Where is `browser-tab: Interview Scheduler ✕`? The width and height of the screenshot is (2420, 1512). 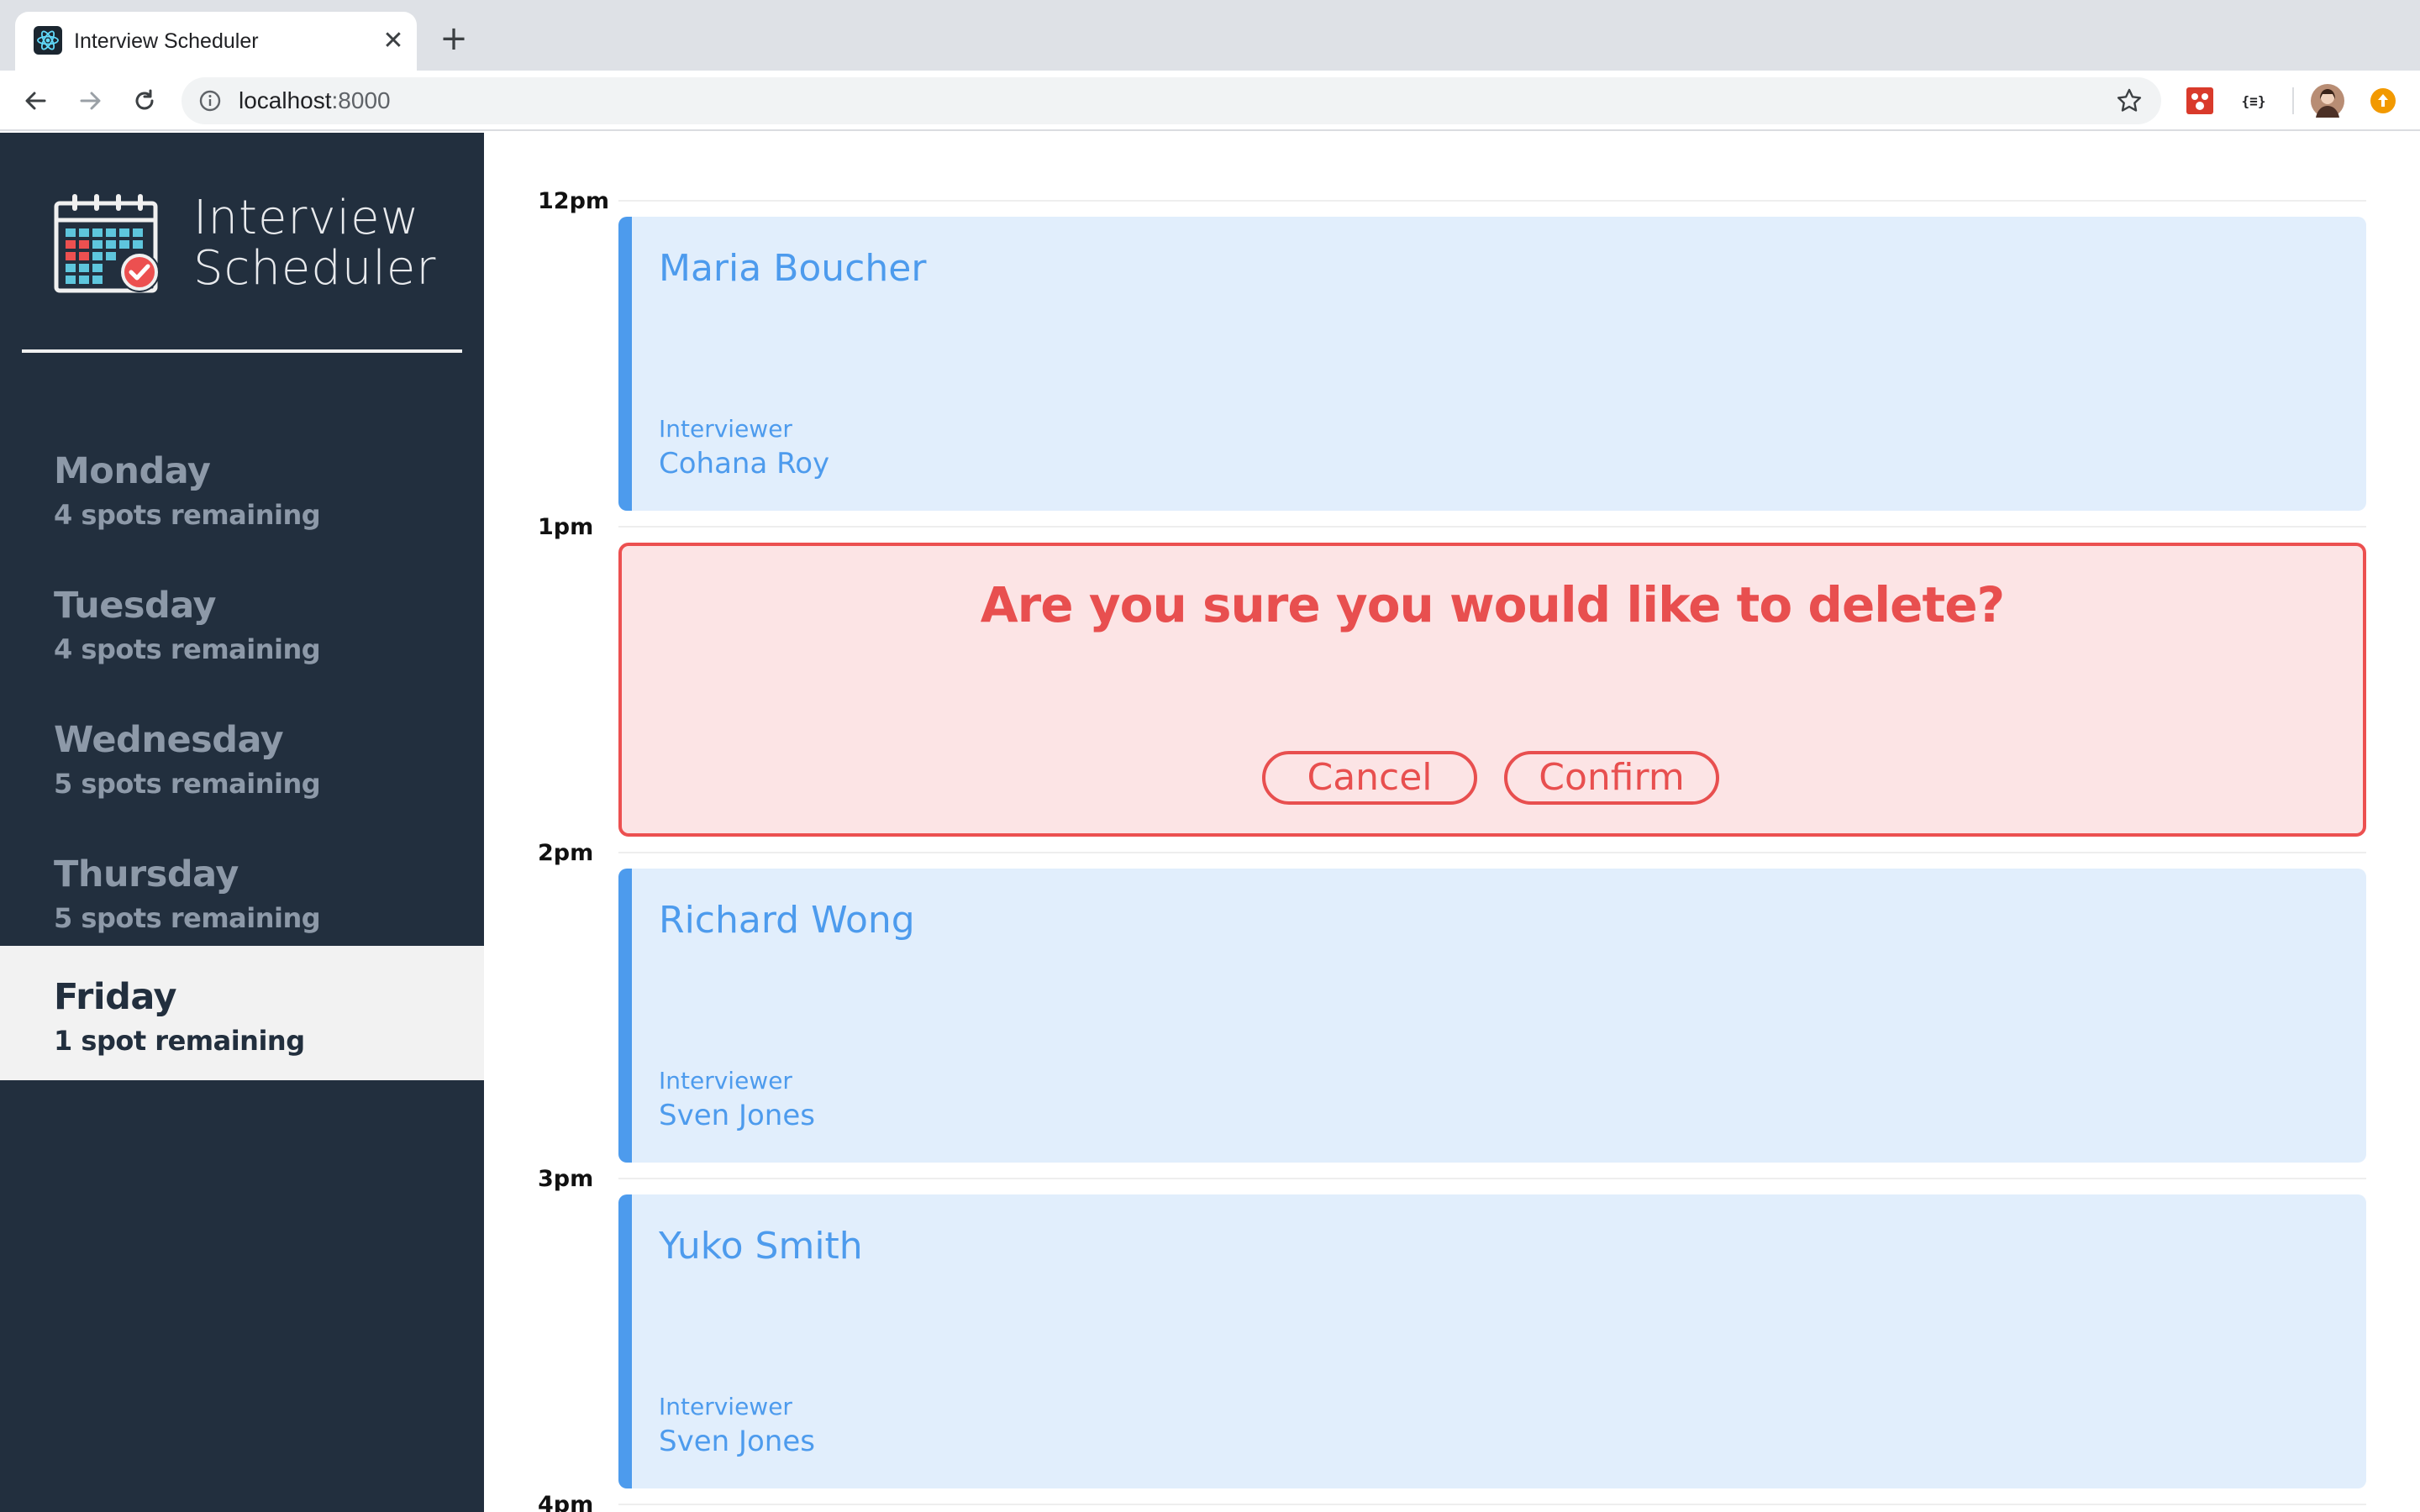 browser-tab: Interview Scheduler ✕ is located at coordinates (216, 41).